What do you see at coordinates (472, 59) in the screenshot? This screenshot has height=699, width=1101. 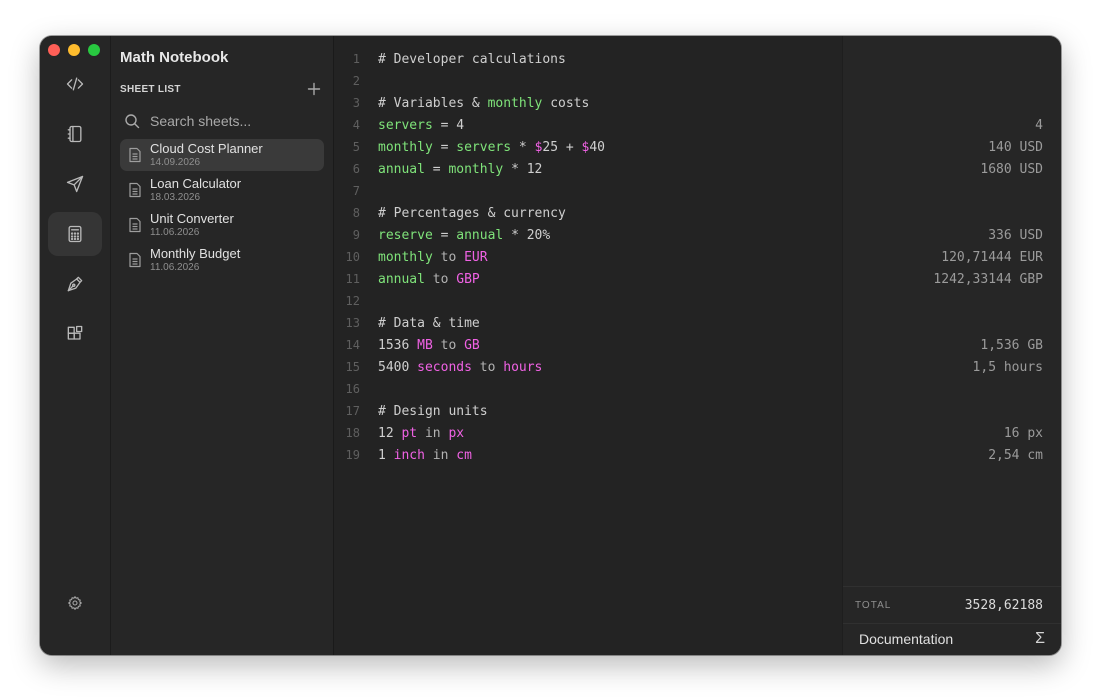 I see `line-content: # Developer calculations` at bounding box center [472, 59].